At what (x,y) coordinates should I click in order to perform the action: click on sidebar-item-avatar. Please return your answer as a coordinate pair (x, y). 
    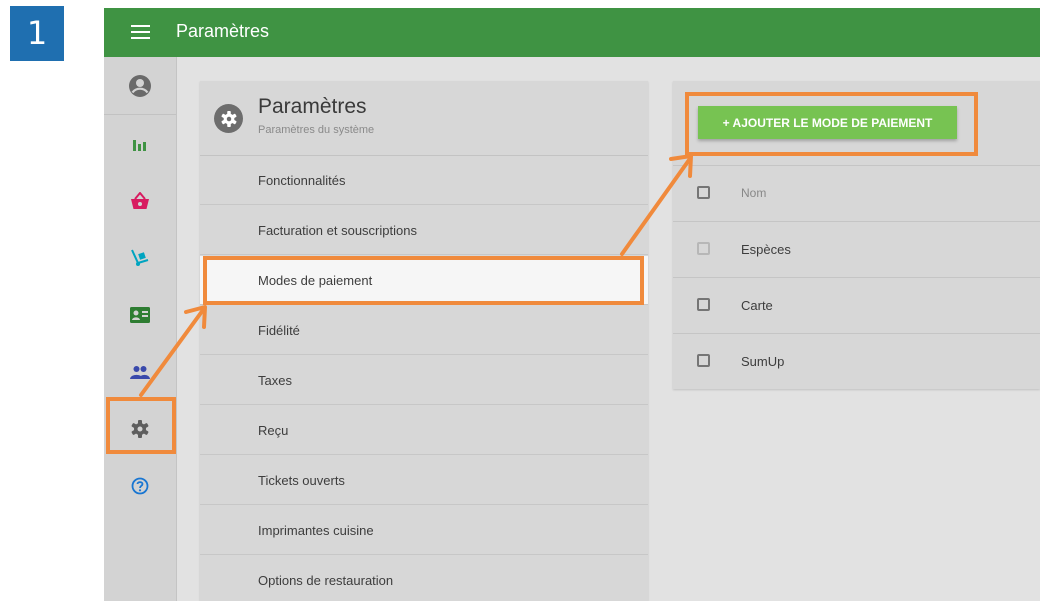
    Looking at the image, I should click on (140, 86).